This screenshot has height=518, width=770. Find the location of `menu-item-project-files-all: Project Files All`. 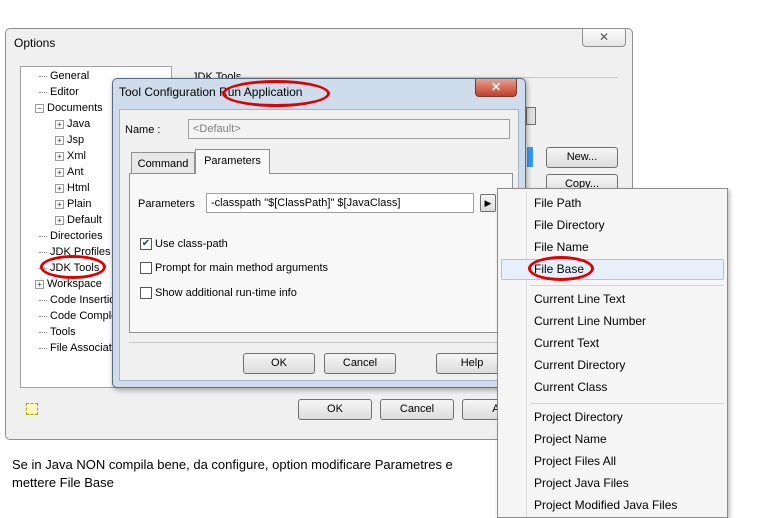

menu-item-project-files-all: Project Files All is located at coordinates (575, 461).